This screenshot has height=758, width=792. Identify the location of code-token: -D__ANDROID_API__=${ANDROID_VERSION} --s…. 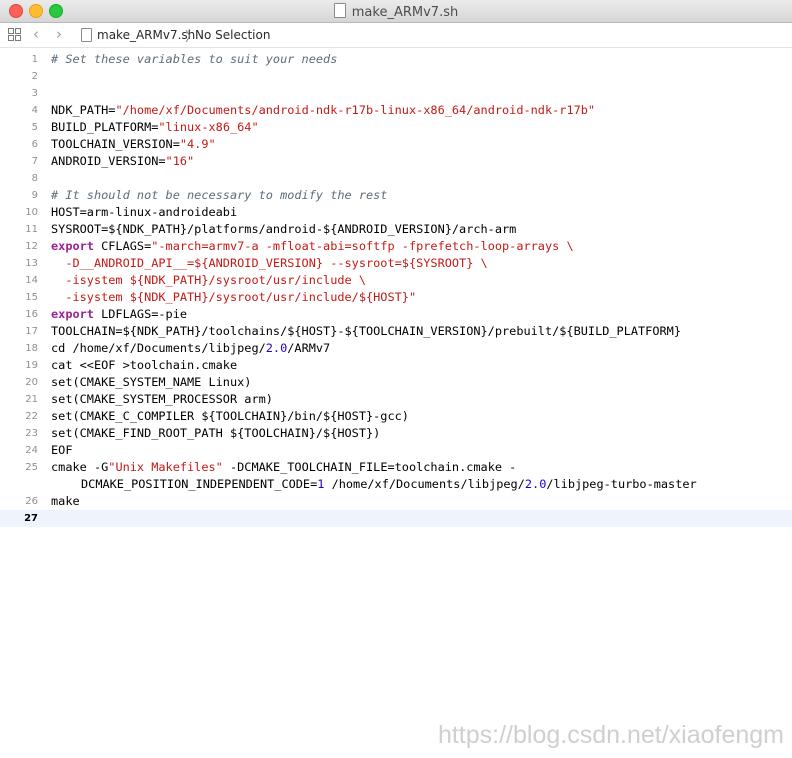
(269, 263).